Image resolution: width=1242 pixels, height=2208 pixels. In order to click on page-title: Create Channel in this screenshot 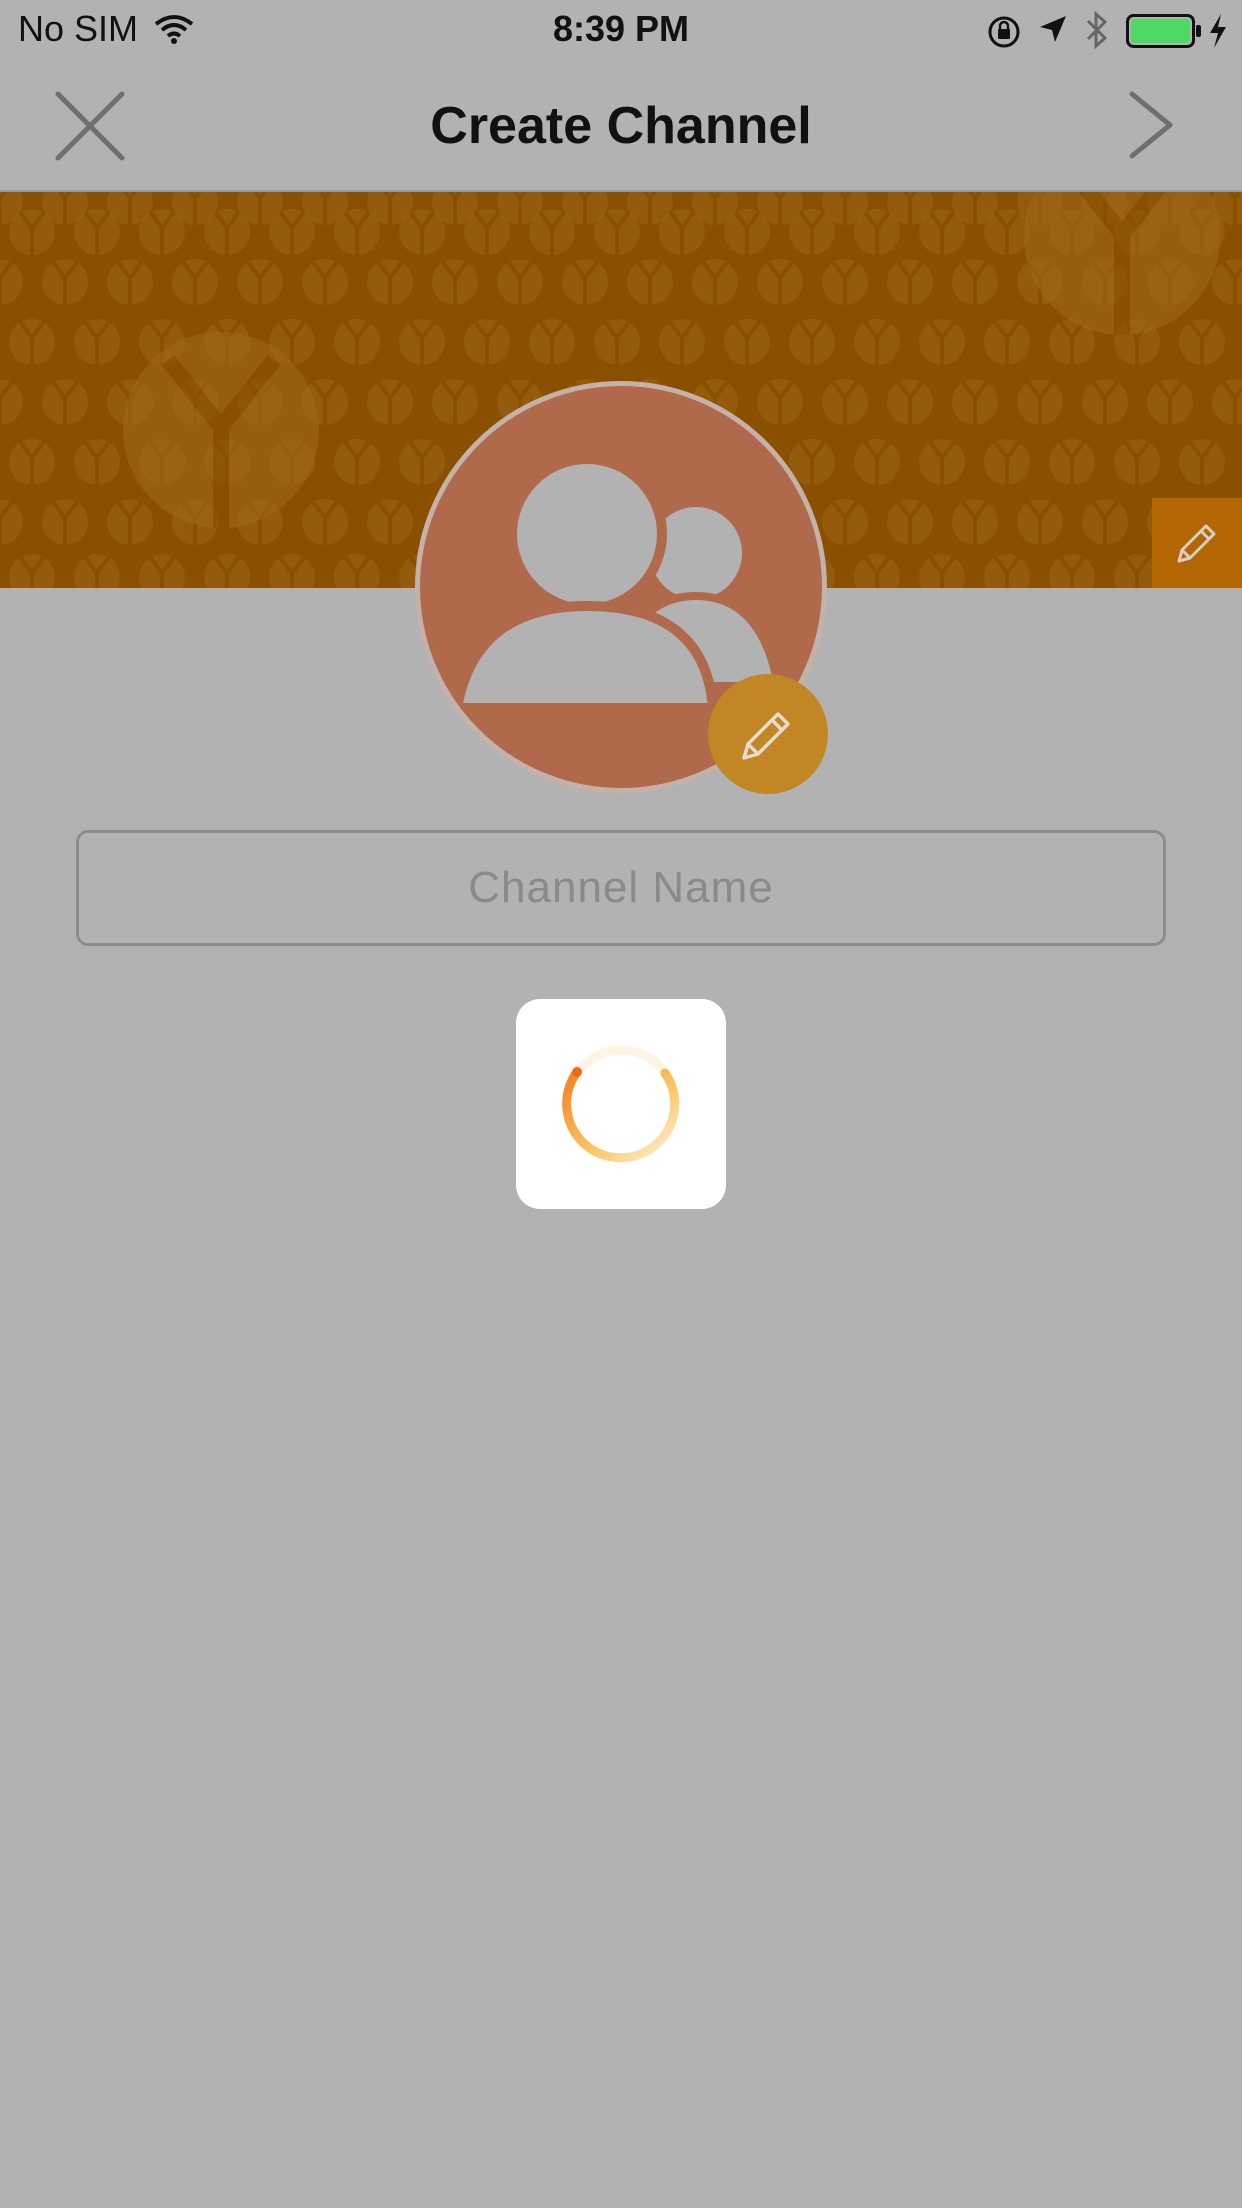, I will do `click(621, 126)`.